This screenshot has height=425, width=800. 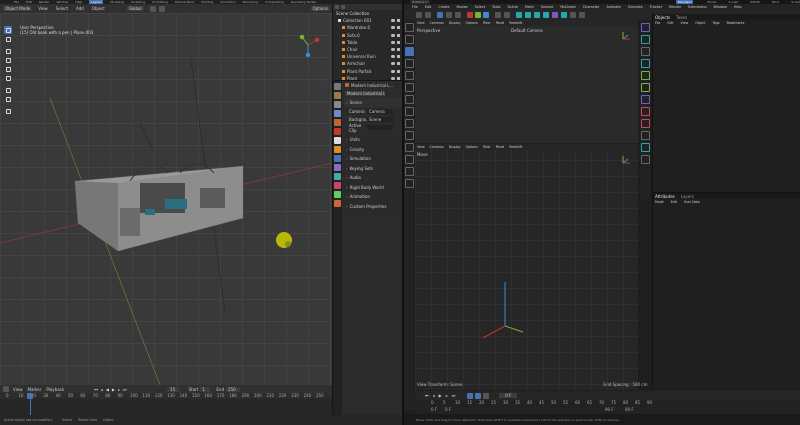 I want to click on vp1-menu-cameras: Cameras, so click(x=437, y=23).